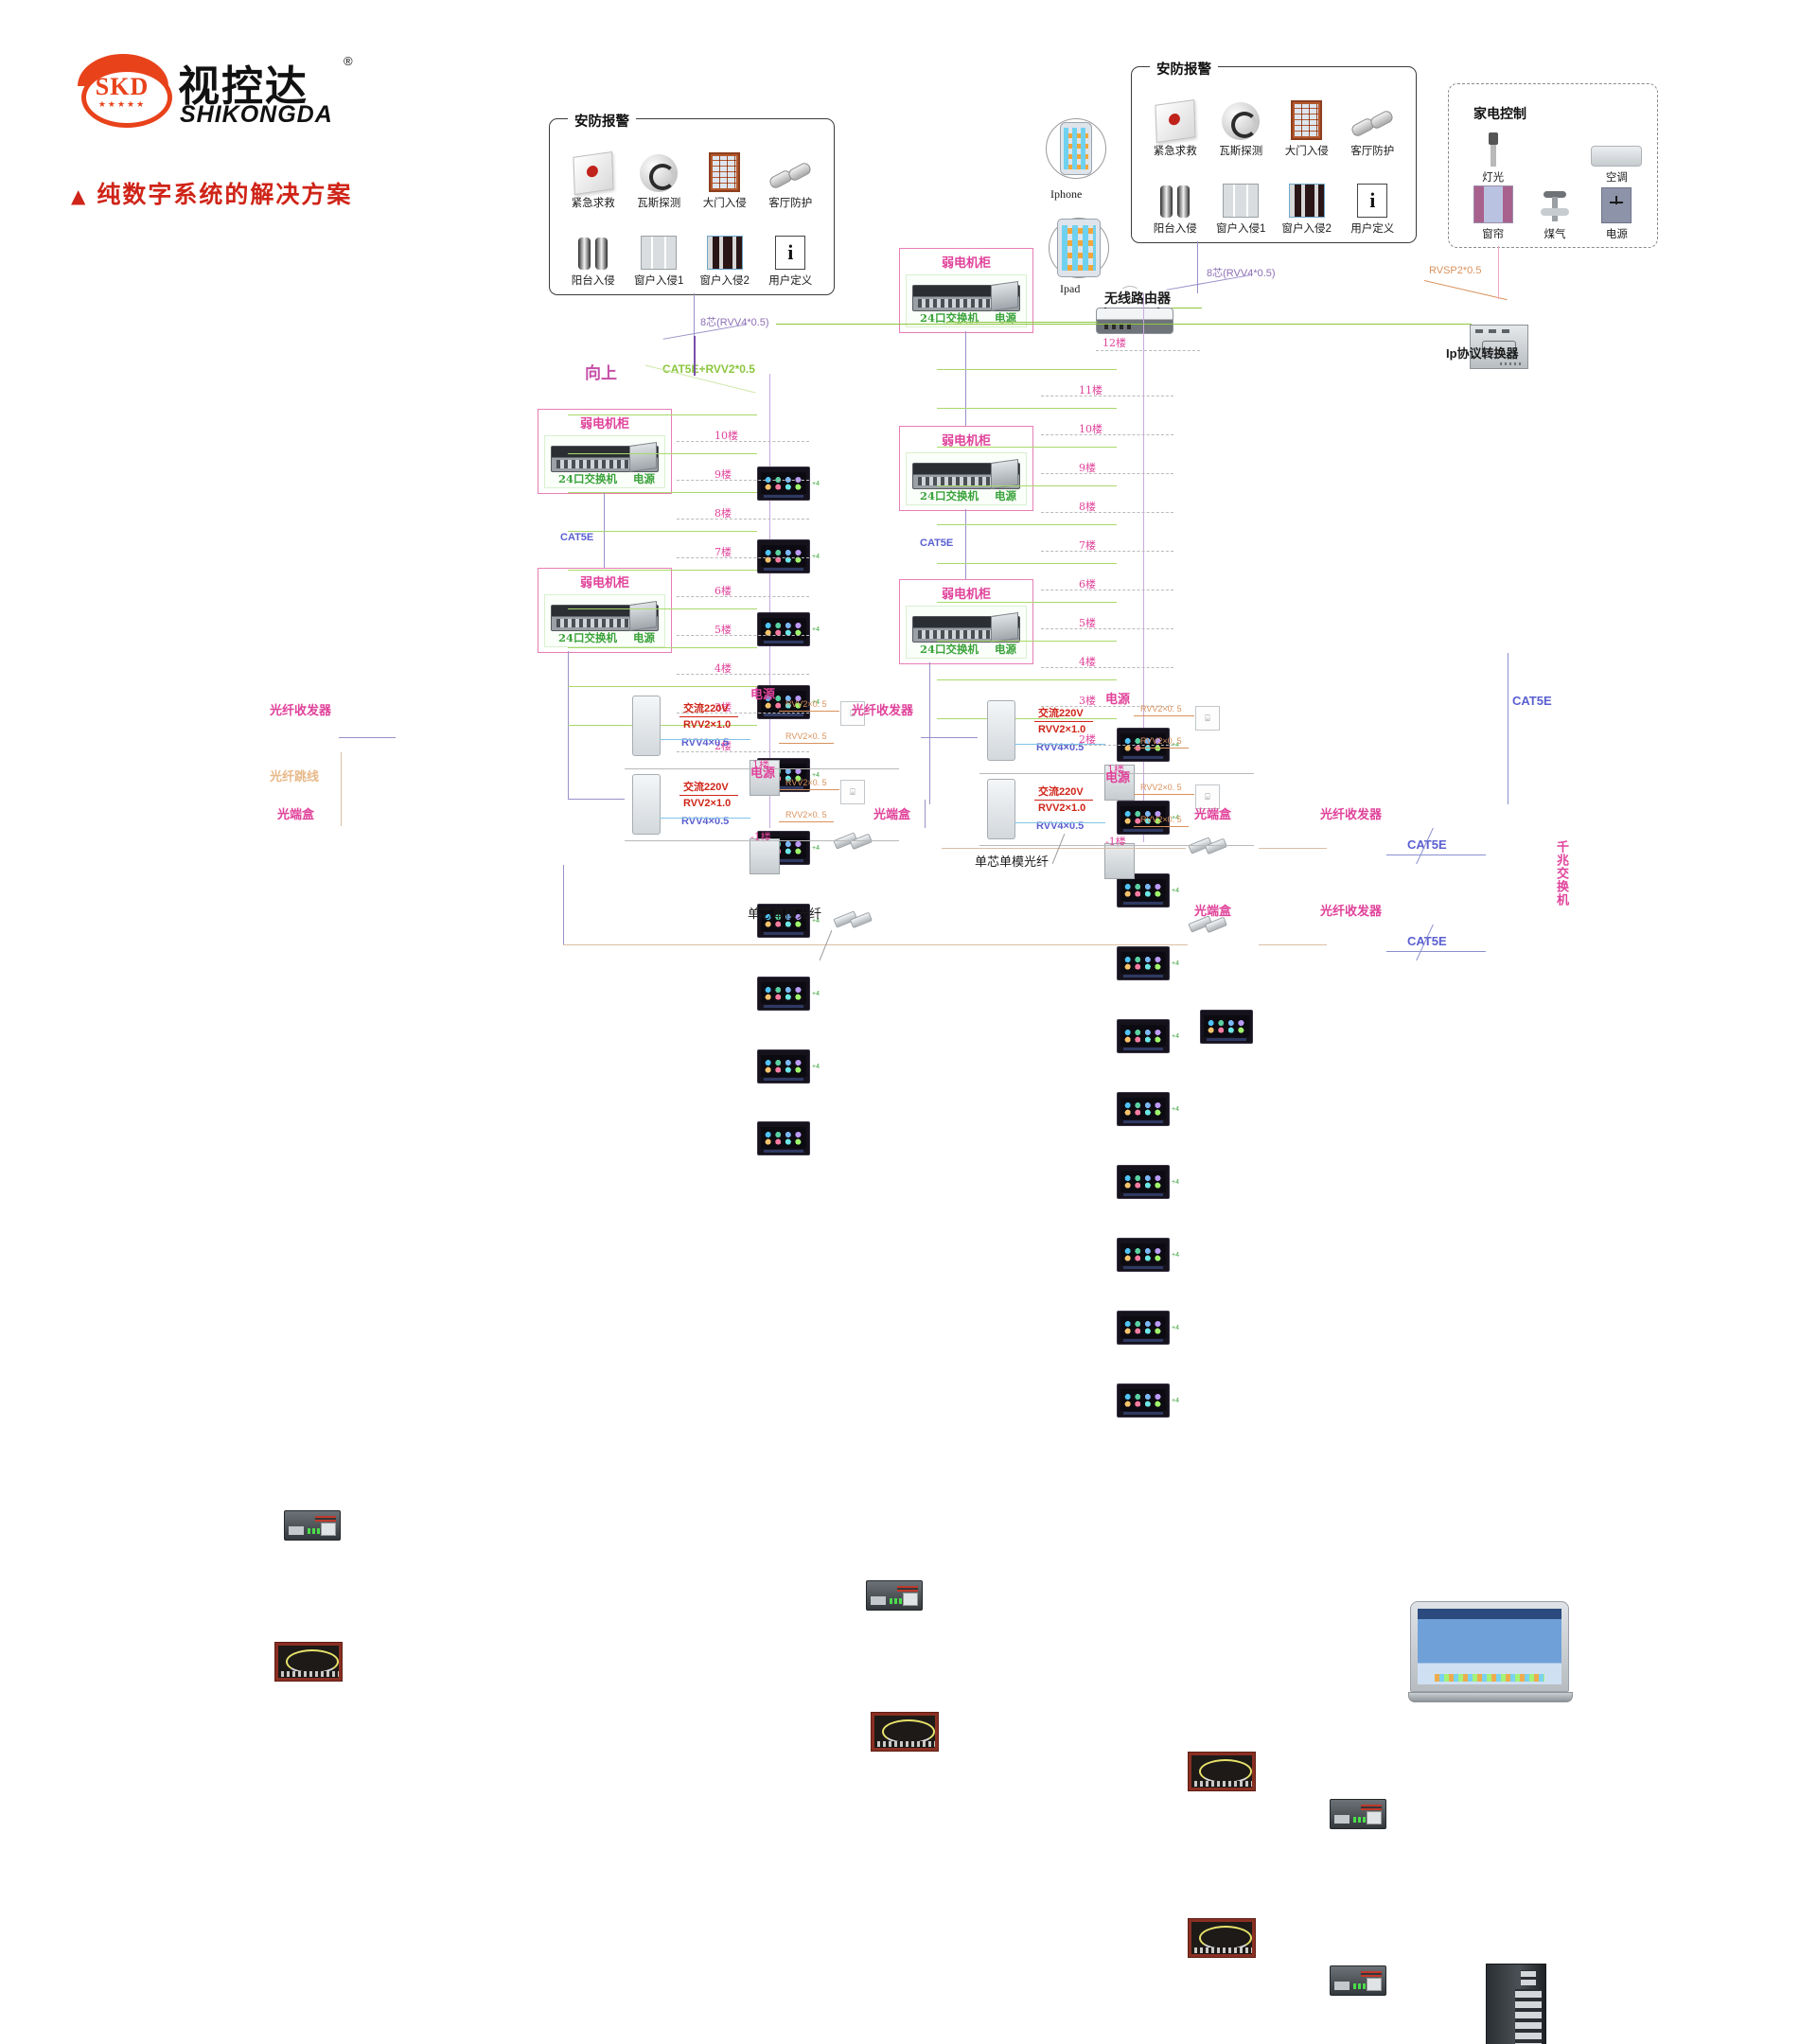 The height and width of the screenshot is (2044, 1817). Describe the element at coordinates (296, 815) in the screenshot. I see `odf-label-left: 光端盒` at that location.